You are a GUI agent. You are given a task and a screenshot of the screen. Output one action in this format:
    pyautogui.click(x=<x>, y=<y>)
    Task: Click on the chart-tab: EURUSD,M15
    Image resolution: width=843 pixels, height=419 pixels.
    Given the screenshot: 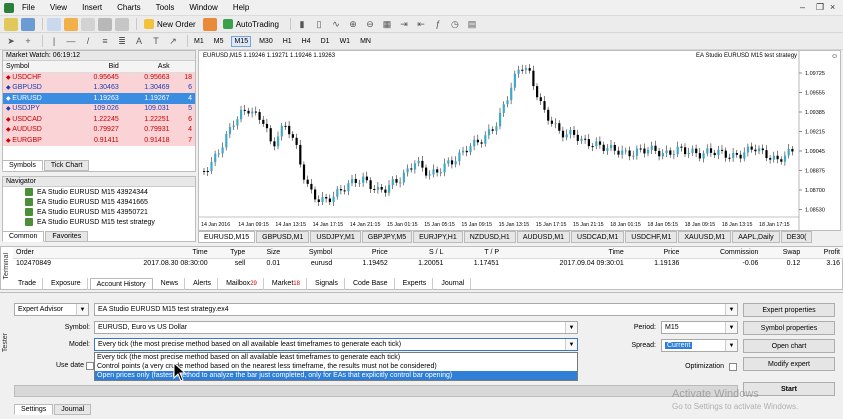 What is the action you would take?
    pyautogui.click(x=227, y=237)
    